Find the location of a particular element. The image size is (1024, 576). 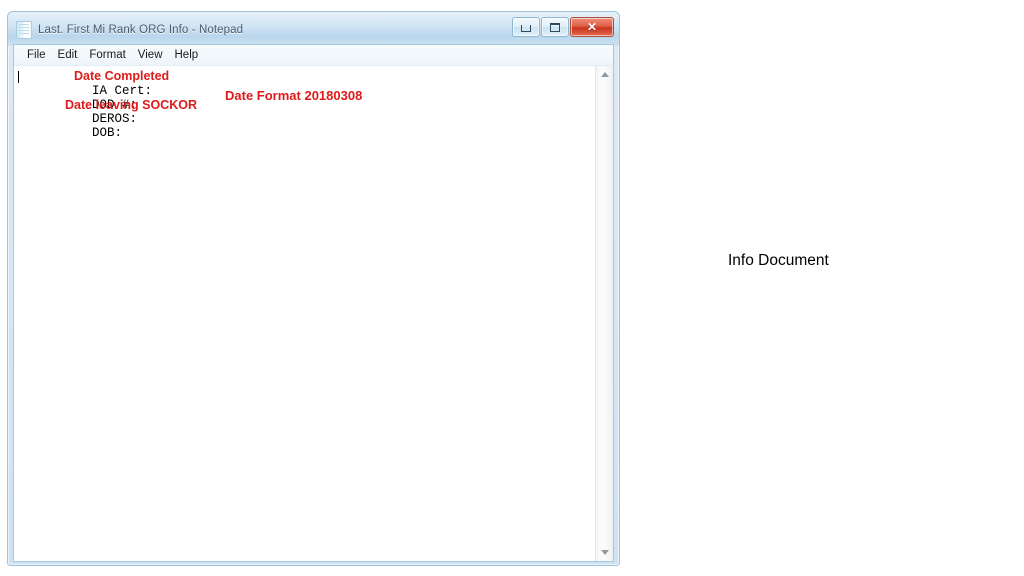

window-controls: ✕ is located at coordinates (563, 27).